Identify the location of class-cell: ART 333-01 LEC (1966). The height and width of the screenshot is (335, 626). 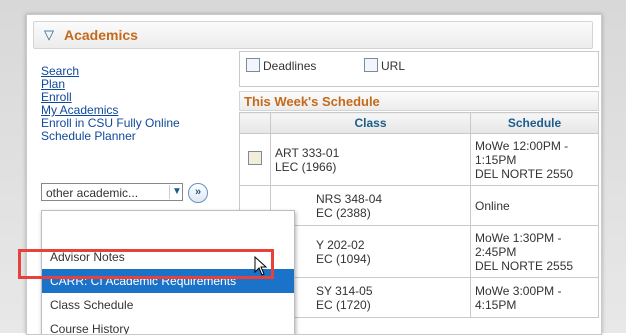
(370, 159).